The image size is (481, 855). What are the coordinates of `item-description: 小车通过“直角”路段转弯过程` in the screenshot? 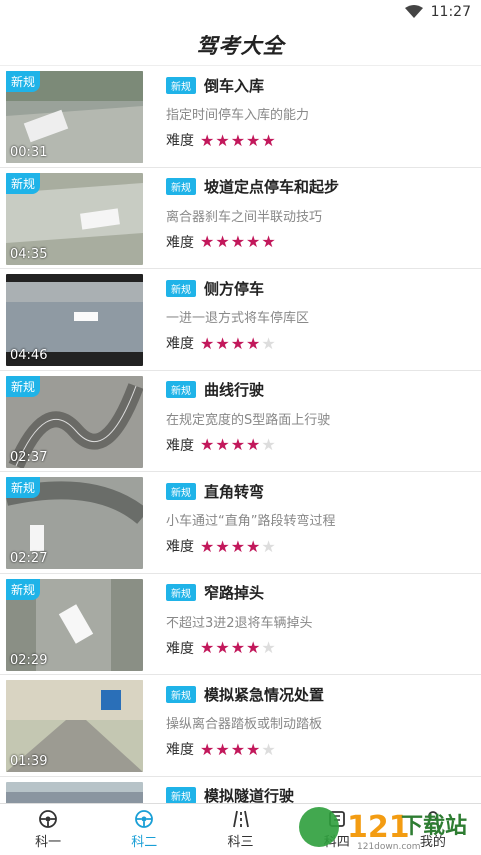 It's located at (251, 521).